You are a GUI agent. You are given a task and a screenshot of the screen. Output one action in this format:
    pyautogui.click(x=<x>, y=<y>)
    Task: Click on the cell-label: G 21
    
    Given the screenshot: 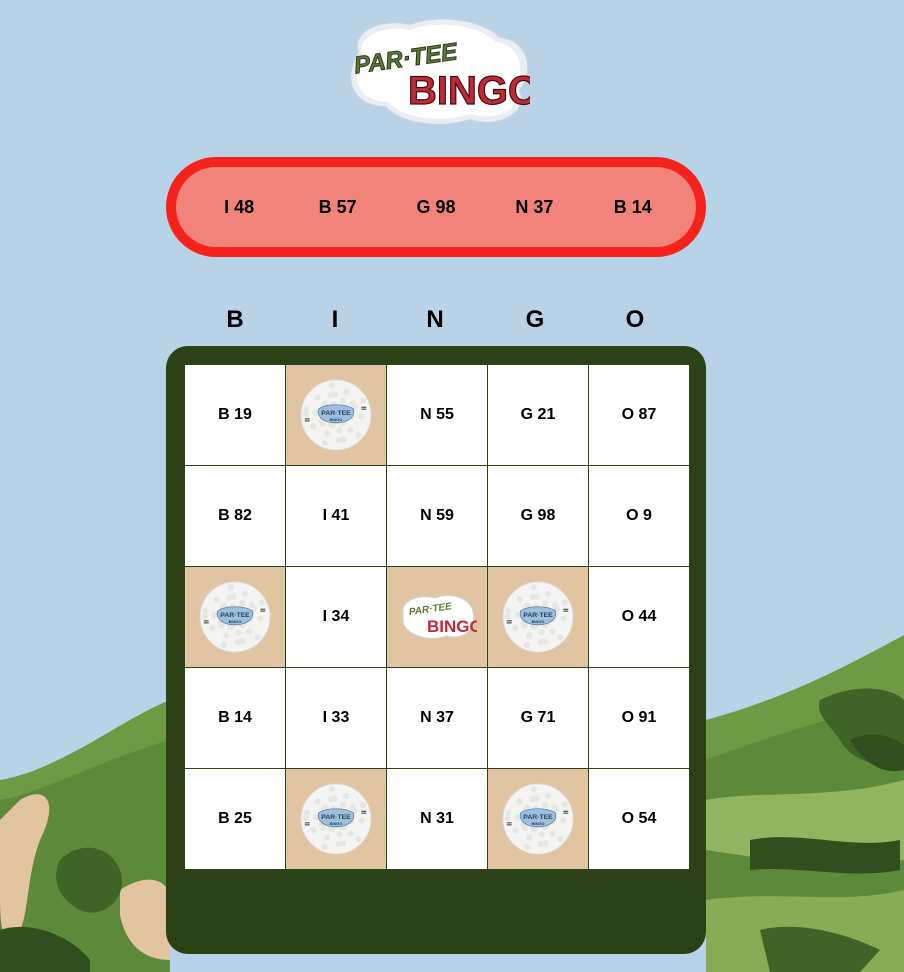 What is the action you would take?
    pyautogui.click(x=538, y=414)
    